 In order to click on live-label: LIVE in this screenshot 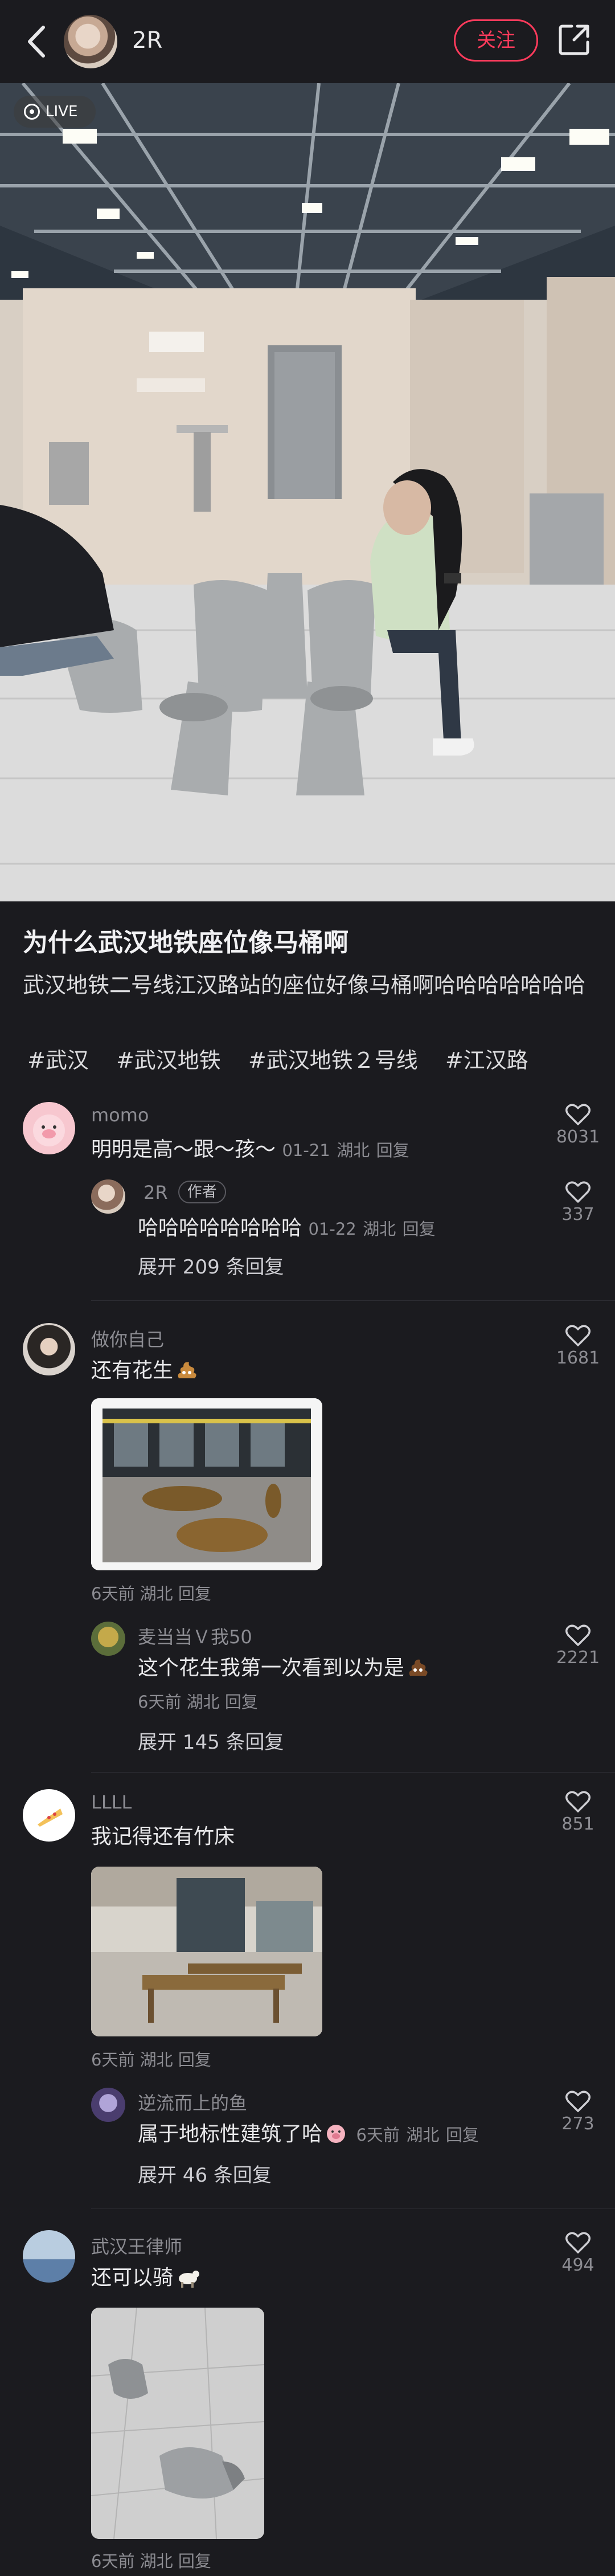, I will do `click(62, 112)`.